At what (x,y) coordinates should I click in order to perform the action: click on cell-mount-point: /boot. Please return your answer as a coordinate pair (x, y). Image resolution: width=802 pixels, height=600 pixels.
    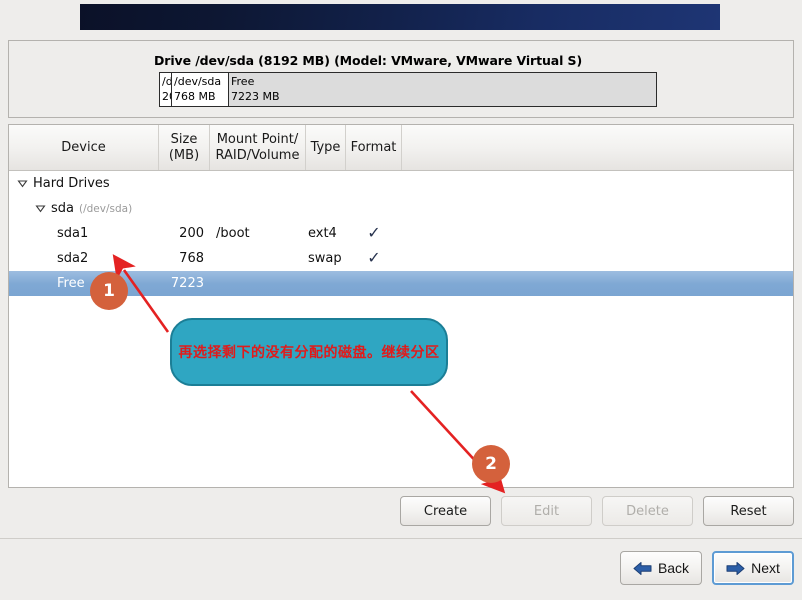
    Looking at the image, I should click on (233, 233).